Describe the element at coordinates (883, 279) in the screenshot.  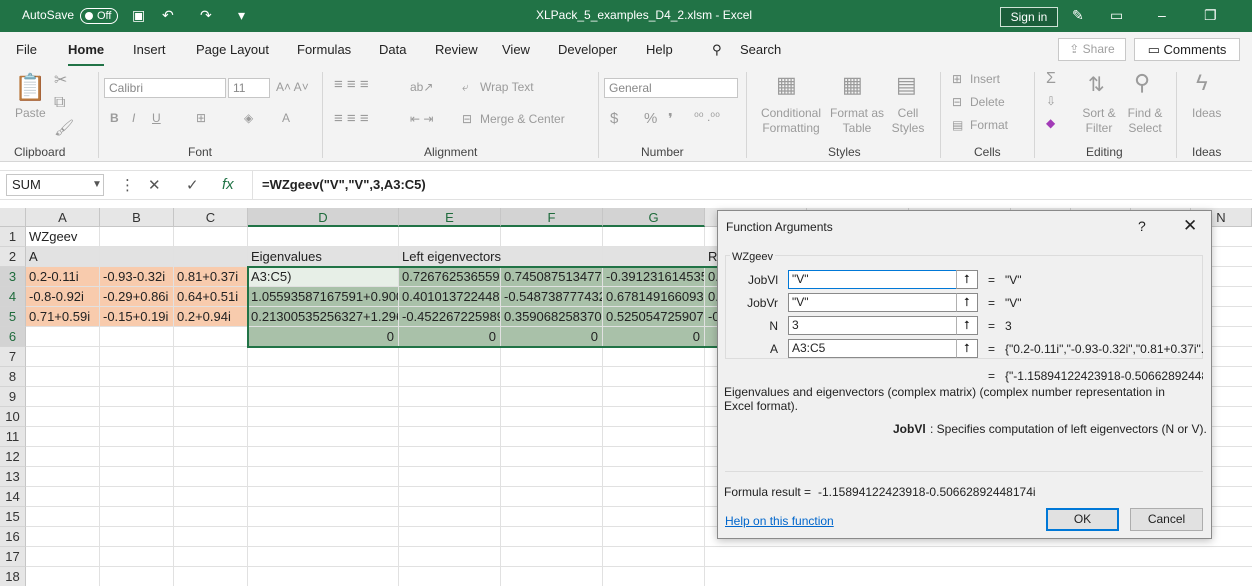
I see `arg-input-jobvl: "V"` at that location.